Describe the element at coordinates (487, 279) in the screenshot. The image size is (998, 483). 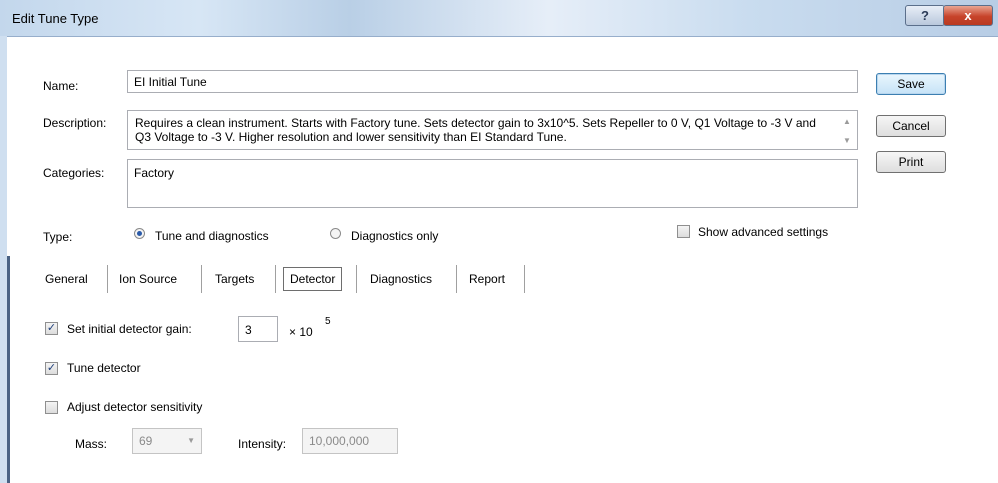
I see `tab-report: Report` at that location.